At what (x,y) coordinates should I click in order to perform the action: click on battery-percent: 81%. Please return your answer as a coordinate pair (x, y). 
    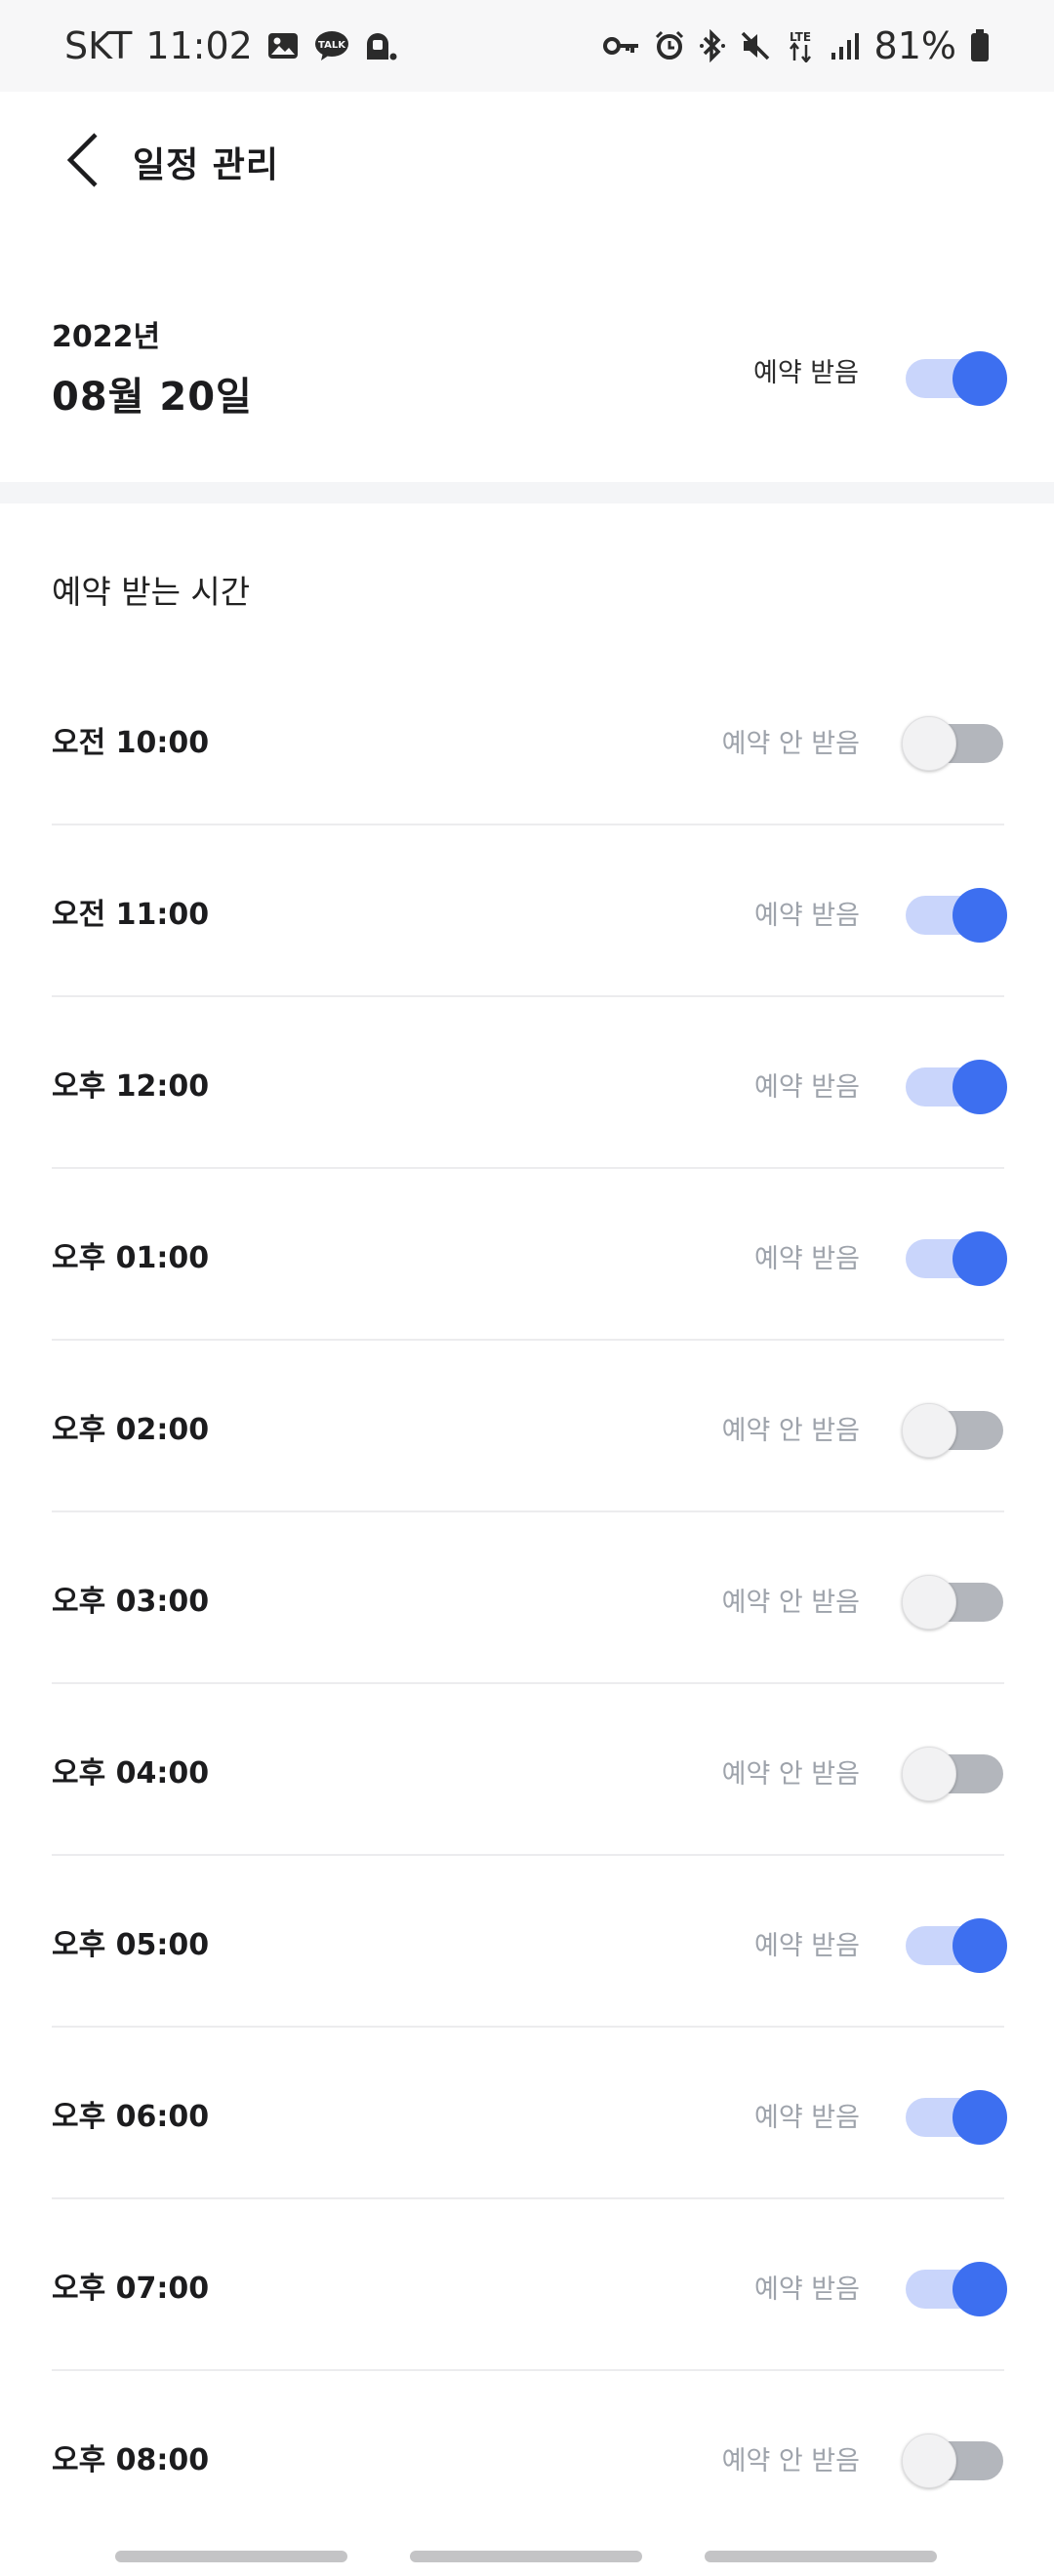
    Looking at the image, I should click on (914, 45).